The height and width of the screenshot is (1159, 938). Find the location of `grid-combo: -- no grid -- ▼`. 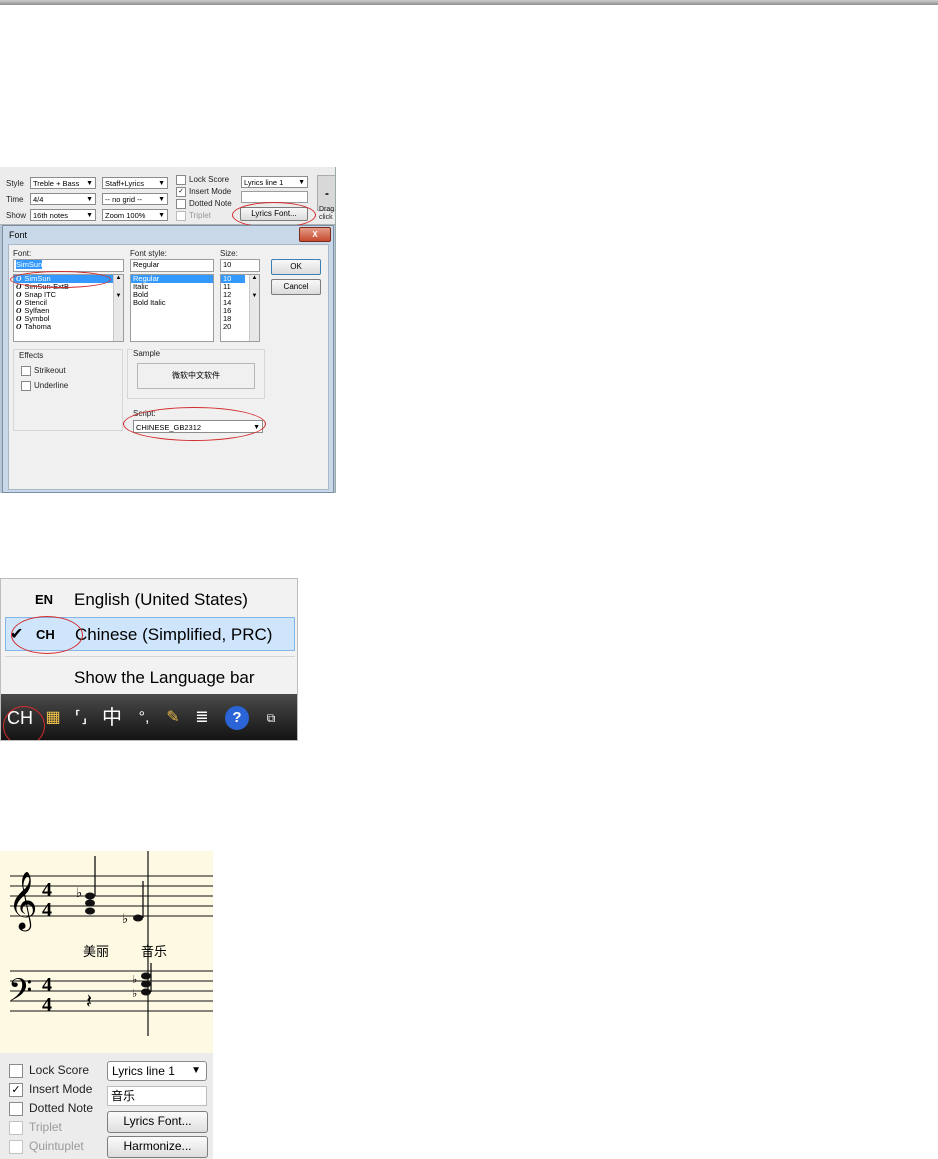

grid-combo: -- no grid -- ▼ is located at coordinates (135, 199).